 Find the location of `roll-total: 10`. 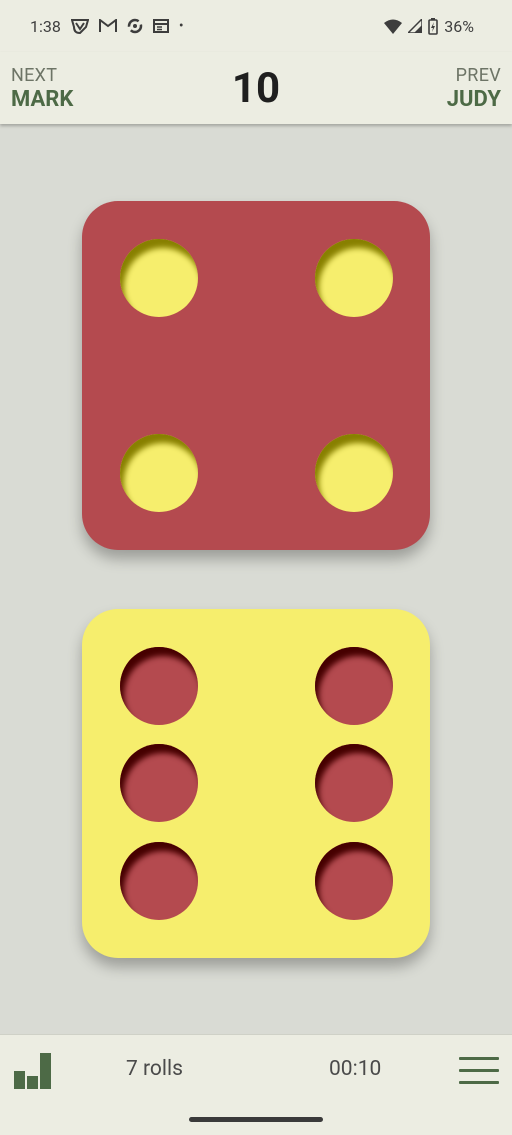

roll-total: 10 is located at coordinates (256, 88).